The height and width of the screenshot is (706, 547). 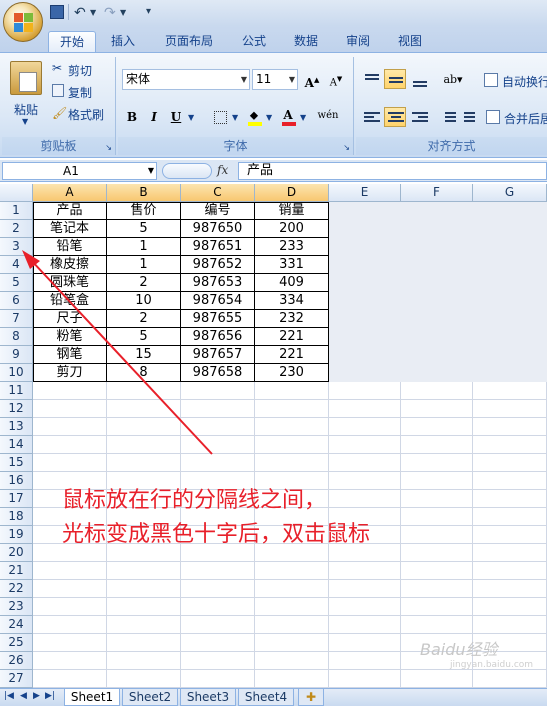 What do you see at coordinates (492, 665) in the screenshot?
I see `watermark-url: jingyan.baidu.com` at bounding box center [492, 665].